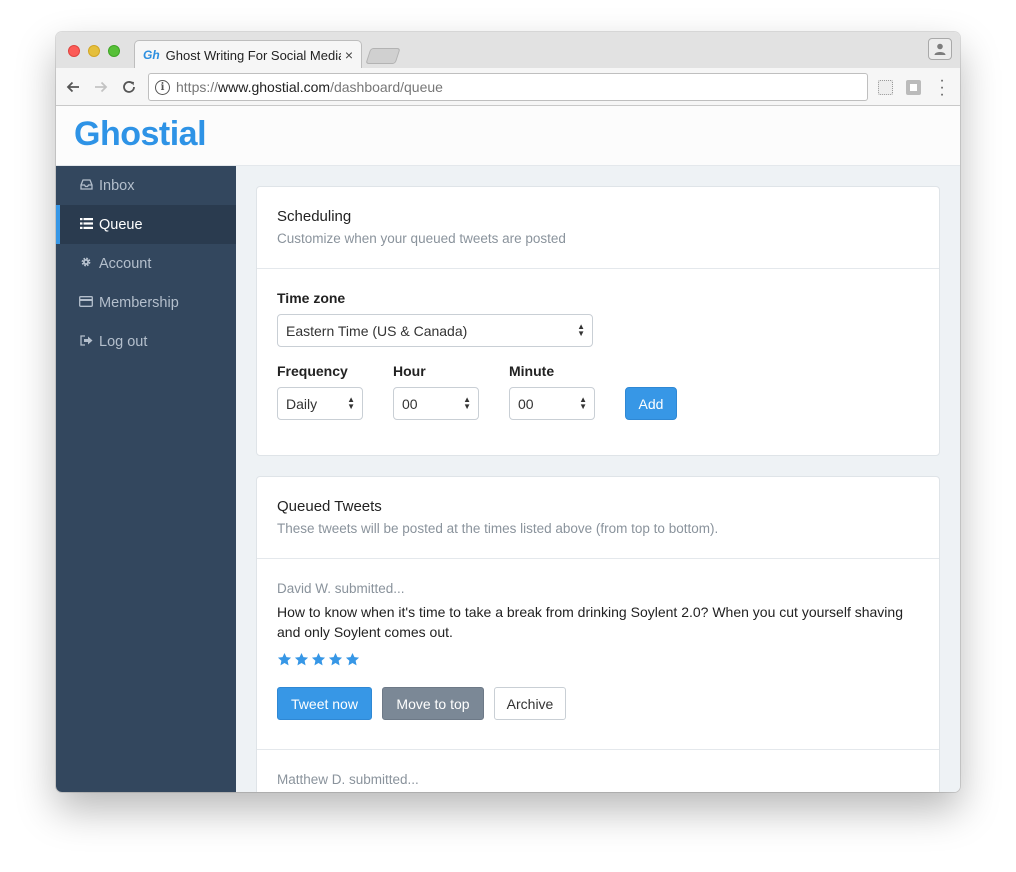 The width and height of the screenshot is (1016, 872). I want to click on list-icon, so click(86, 224).